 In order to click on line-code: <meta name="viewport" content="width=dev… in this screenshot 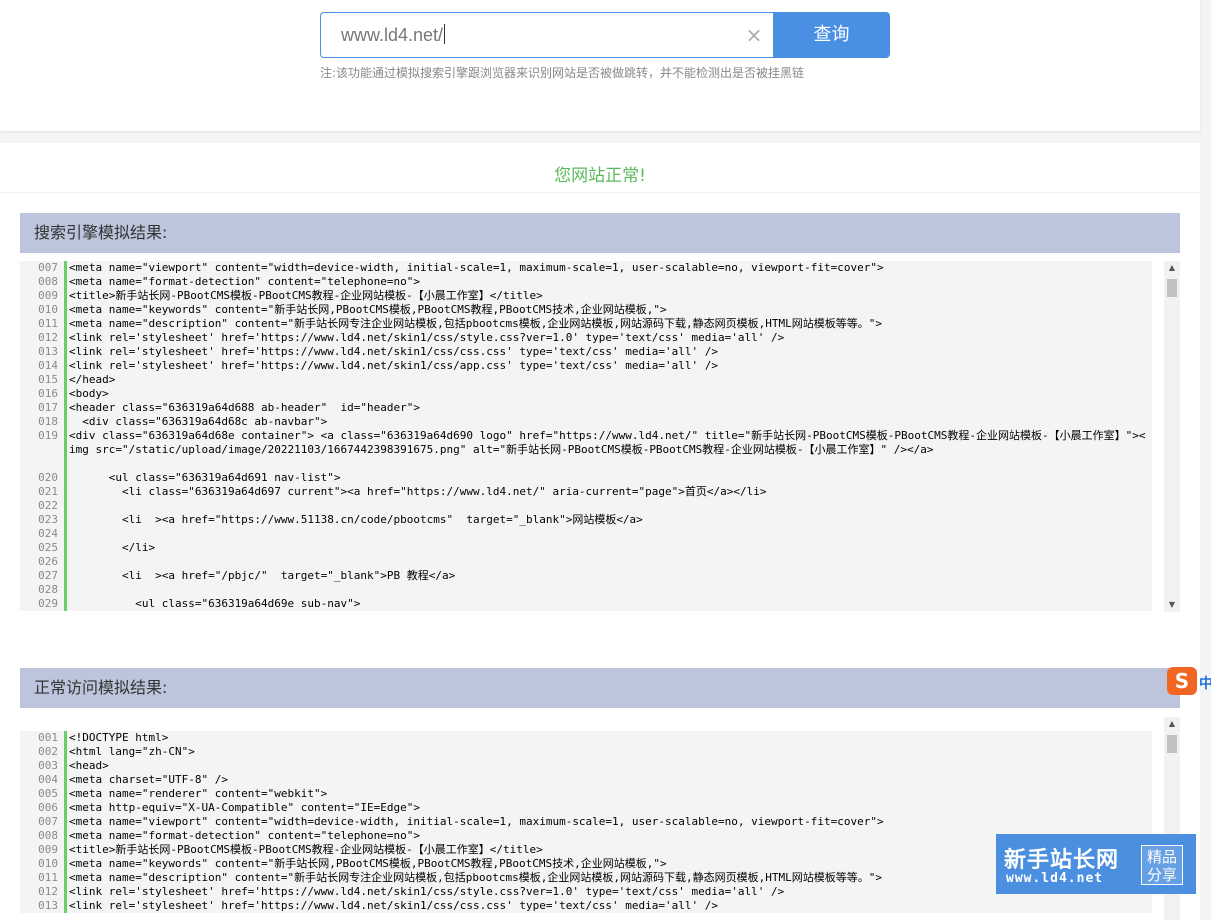, I will do `click(476, 267)`.